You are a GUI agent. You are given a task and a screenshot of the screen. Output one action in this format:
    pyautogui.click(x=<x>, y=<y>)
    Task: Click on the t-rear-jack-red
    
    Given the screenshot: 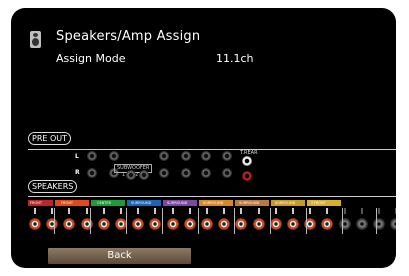 What is the action you would take?
    pyautogui.click(x=247, y=176)
    